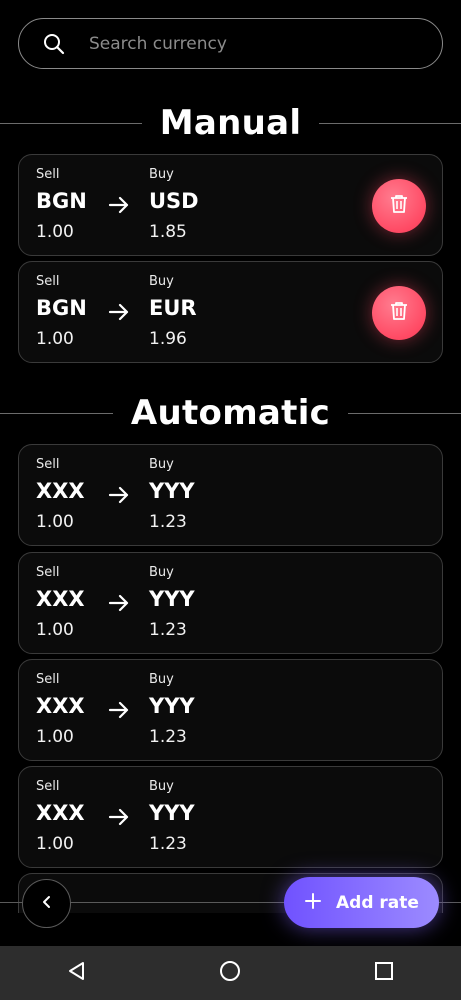 This screenshot has height=1000, width=461. I want to click on manual-section-header: Manual, so click(230, 123).